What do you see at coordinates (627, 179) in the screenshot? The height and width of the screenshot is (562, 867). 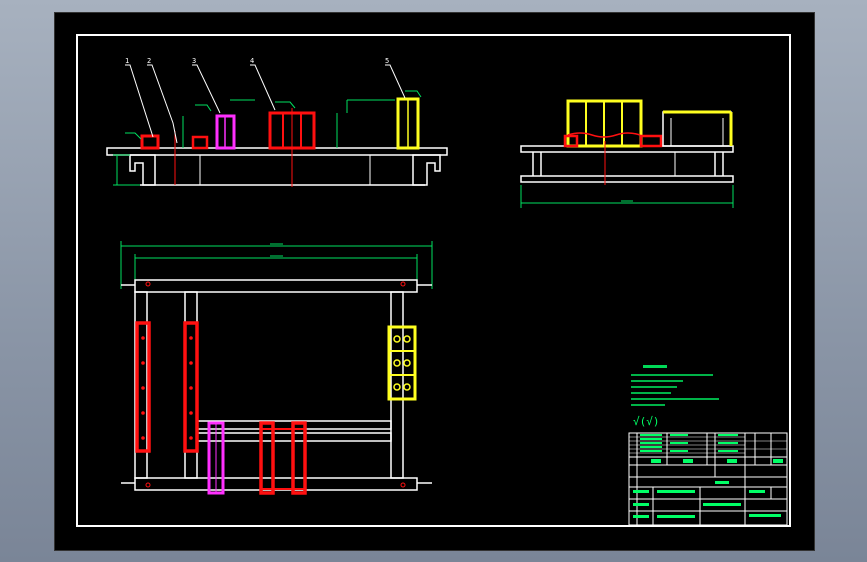 I see `side-base-bottom` at bounding box center [627, 179].